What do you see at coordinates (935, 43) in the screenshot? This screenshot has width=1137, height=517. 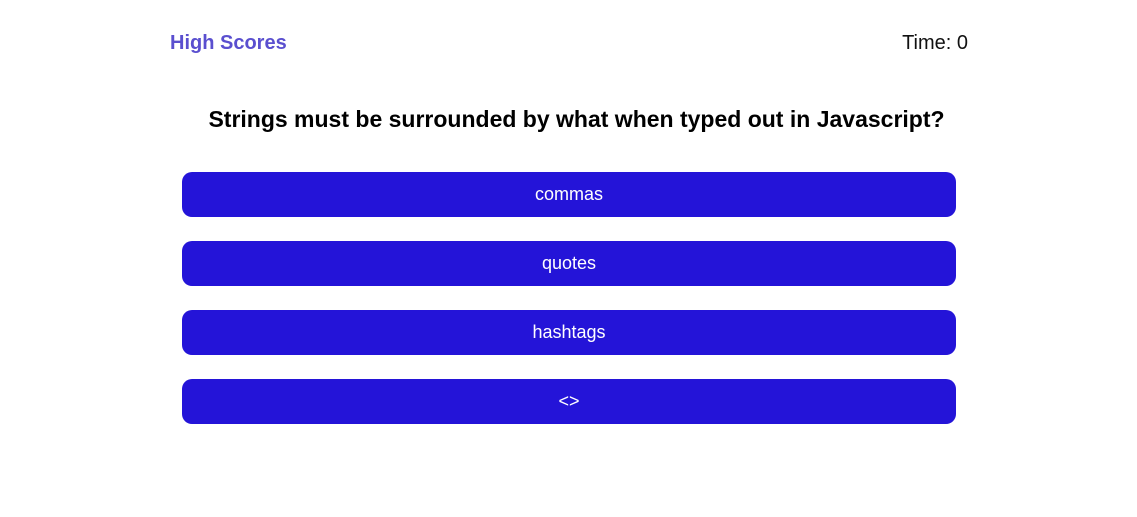 I see `timer: Time: 0` at bounding box center [935, 43].